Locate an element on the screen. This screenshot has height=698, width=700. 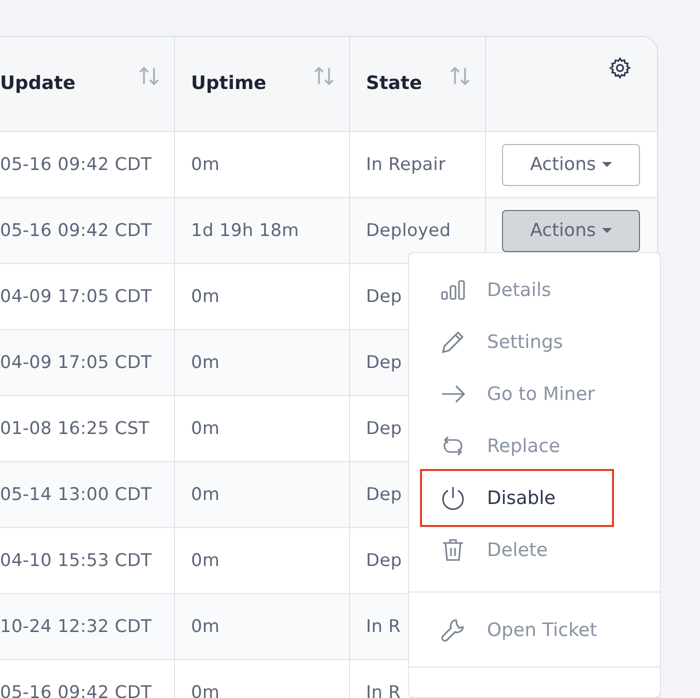
settings-icon is located at coordinates (620, 68).